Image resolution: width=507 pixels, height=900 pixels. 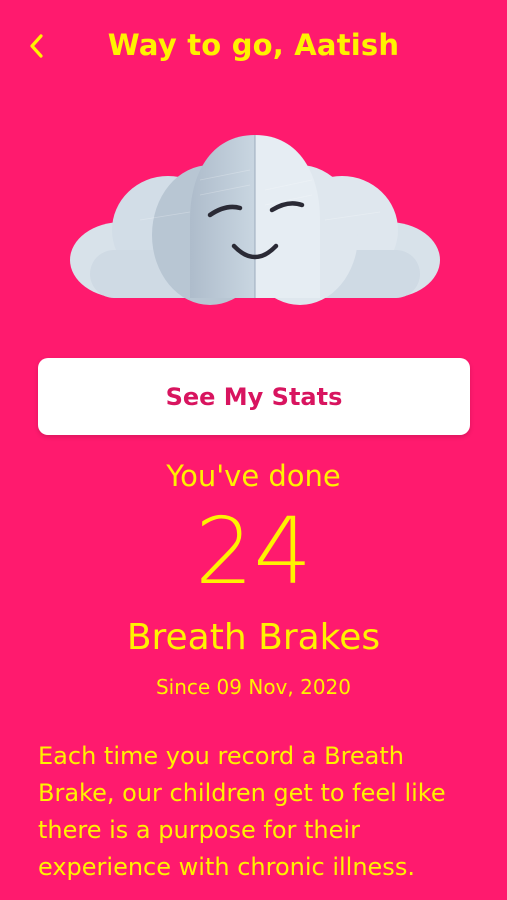 What do you see at coordinates (253, 551) in the screenshot?
I see `breath-brake-count: 24` at bounding box center [253, 551].